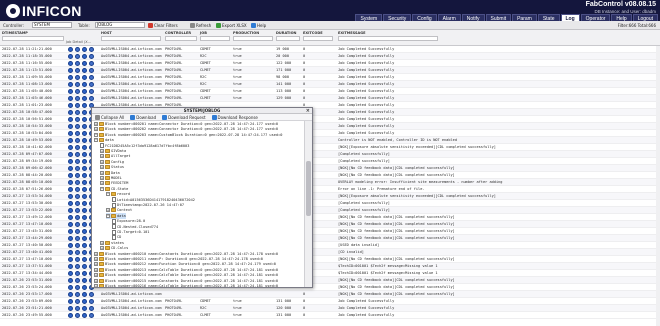 The image size is (660, 326). Describe the element at coordinates (234, 117) in the screenshot. I see `download-response-button: Download Response` at that location.